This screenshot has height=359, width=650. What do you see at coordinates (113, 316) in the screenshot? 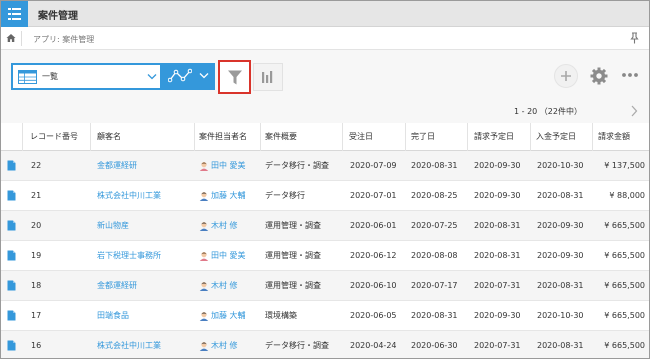
I see `customer-link: 田端食品` at bounding box center [113, 316].